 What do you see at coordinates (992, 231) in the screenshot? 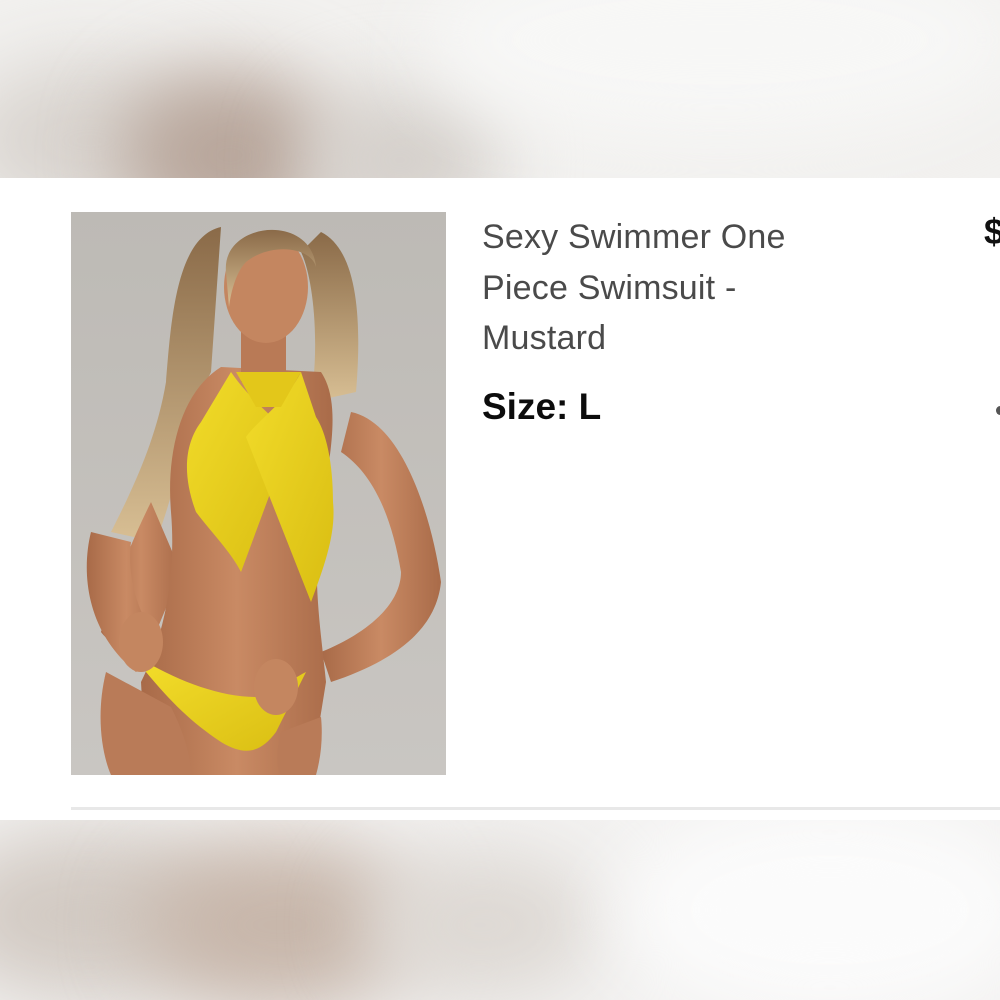
I see `product-price: $` at bounding box center [992, 231].